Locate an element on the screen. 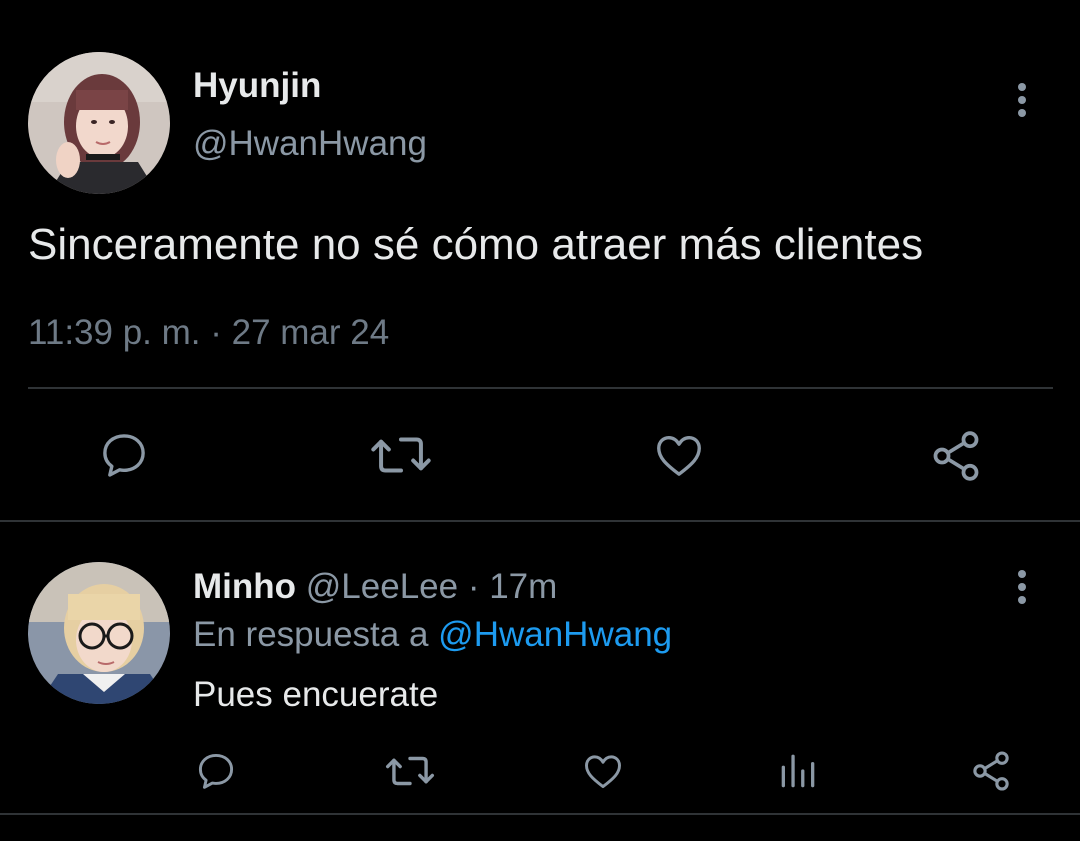 Image resolution: width=1080 pixels, height=841 pixels. reply-header: Minho @LeeLee · 17m is located at coordinates (375, 587).